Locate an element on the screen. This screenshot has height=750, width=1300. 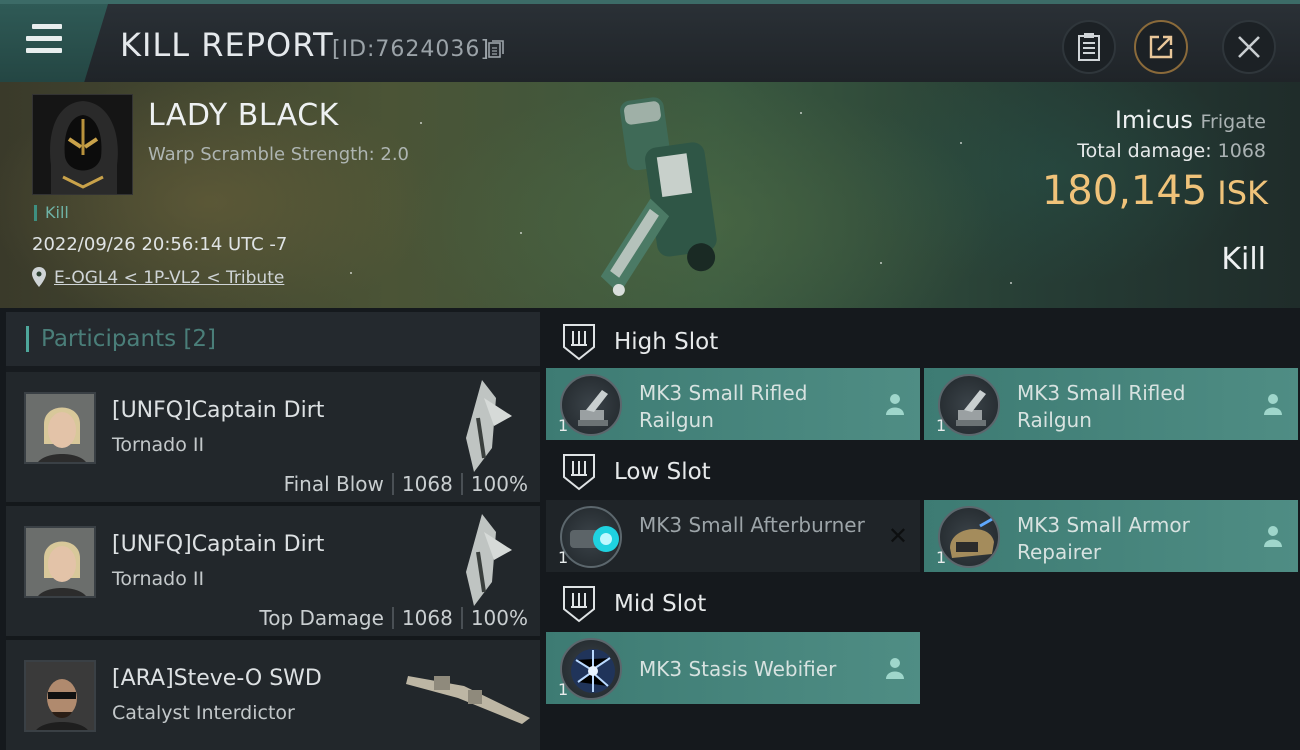
page-title: KILL REPORT is located at coordinates (227, 45).